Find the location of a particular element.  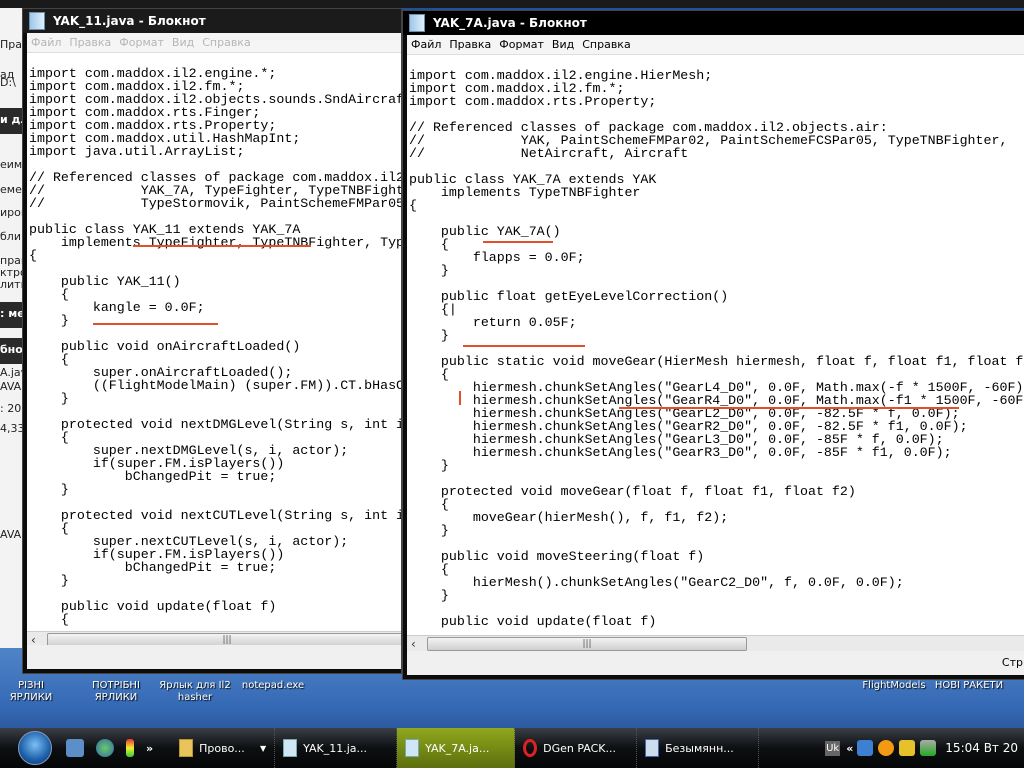

explorer-fragment-text: : ме is located at coordinates (12, 315).